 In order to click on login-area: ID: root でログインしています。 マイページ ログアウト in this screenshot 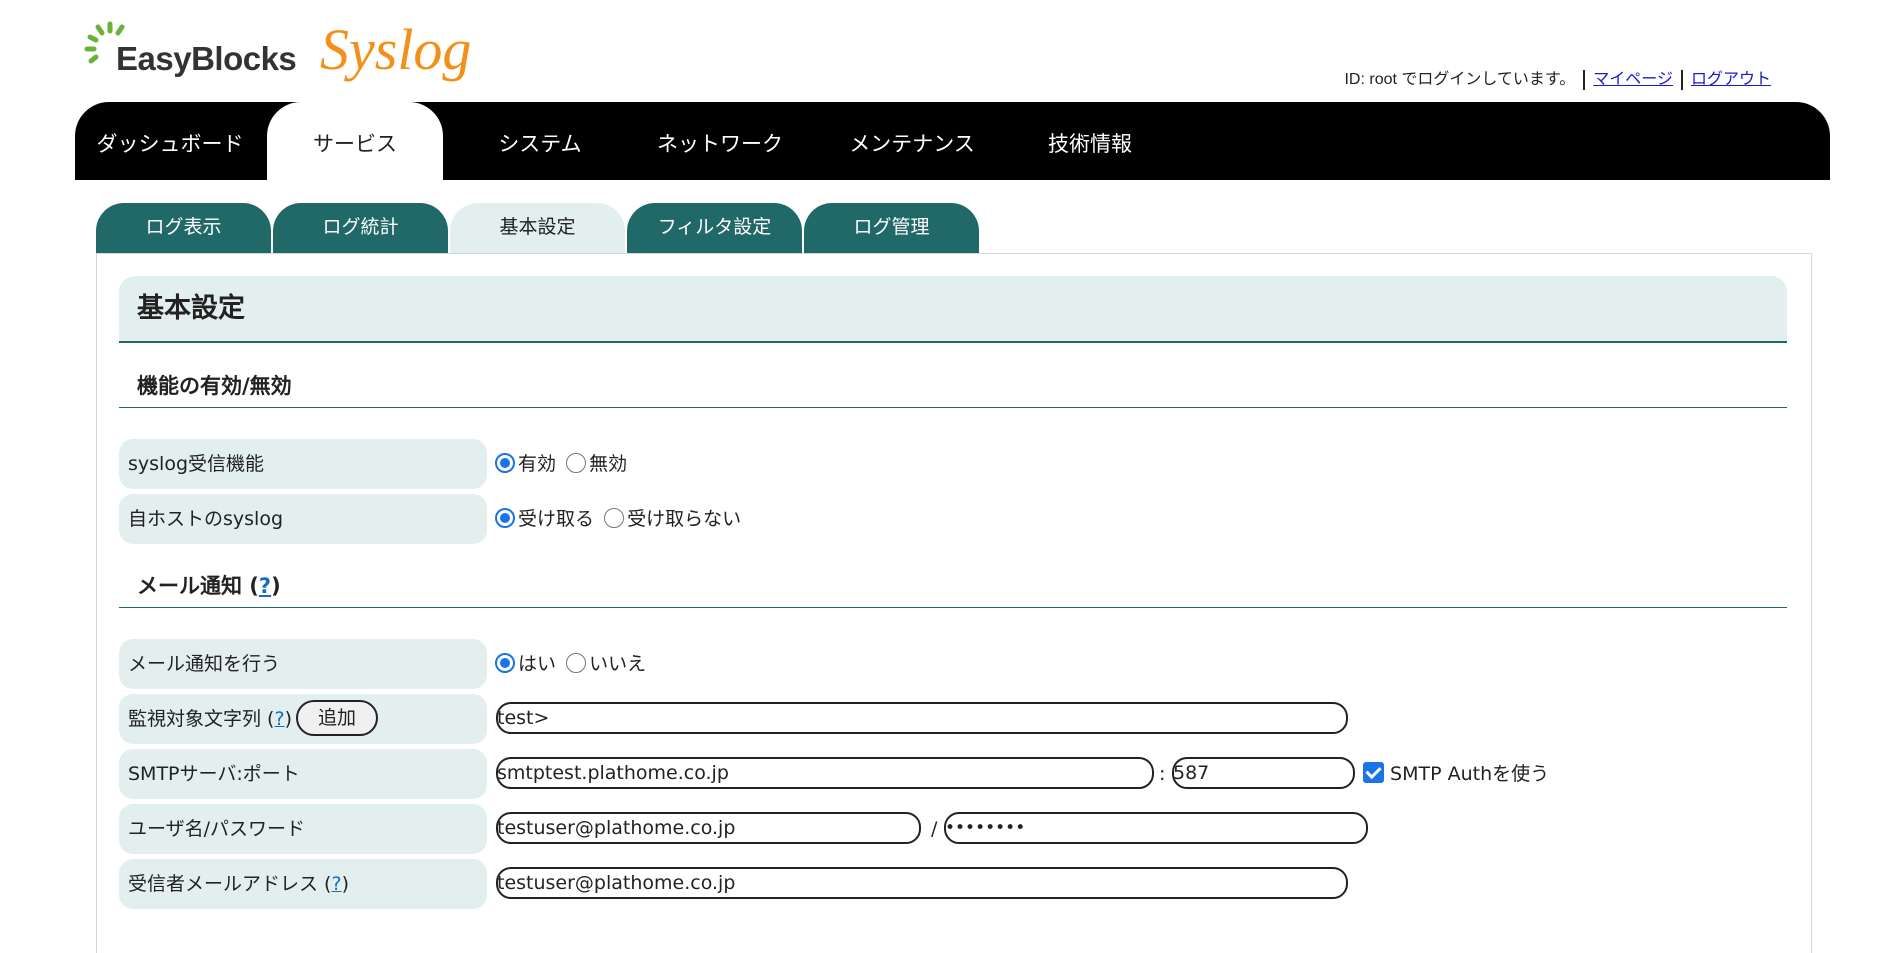, I will do `click(1557, 77)`.